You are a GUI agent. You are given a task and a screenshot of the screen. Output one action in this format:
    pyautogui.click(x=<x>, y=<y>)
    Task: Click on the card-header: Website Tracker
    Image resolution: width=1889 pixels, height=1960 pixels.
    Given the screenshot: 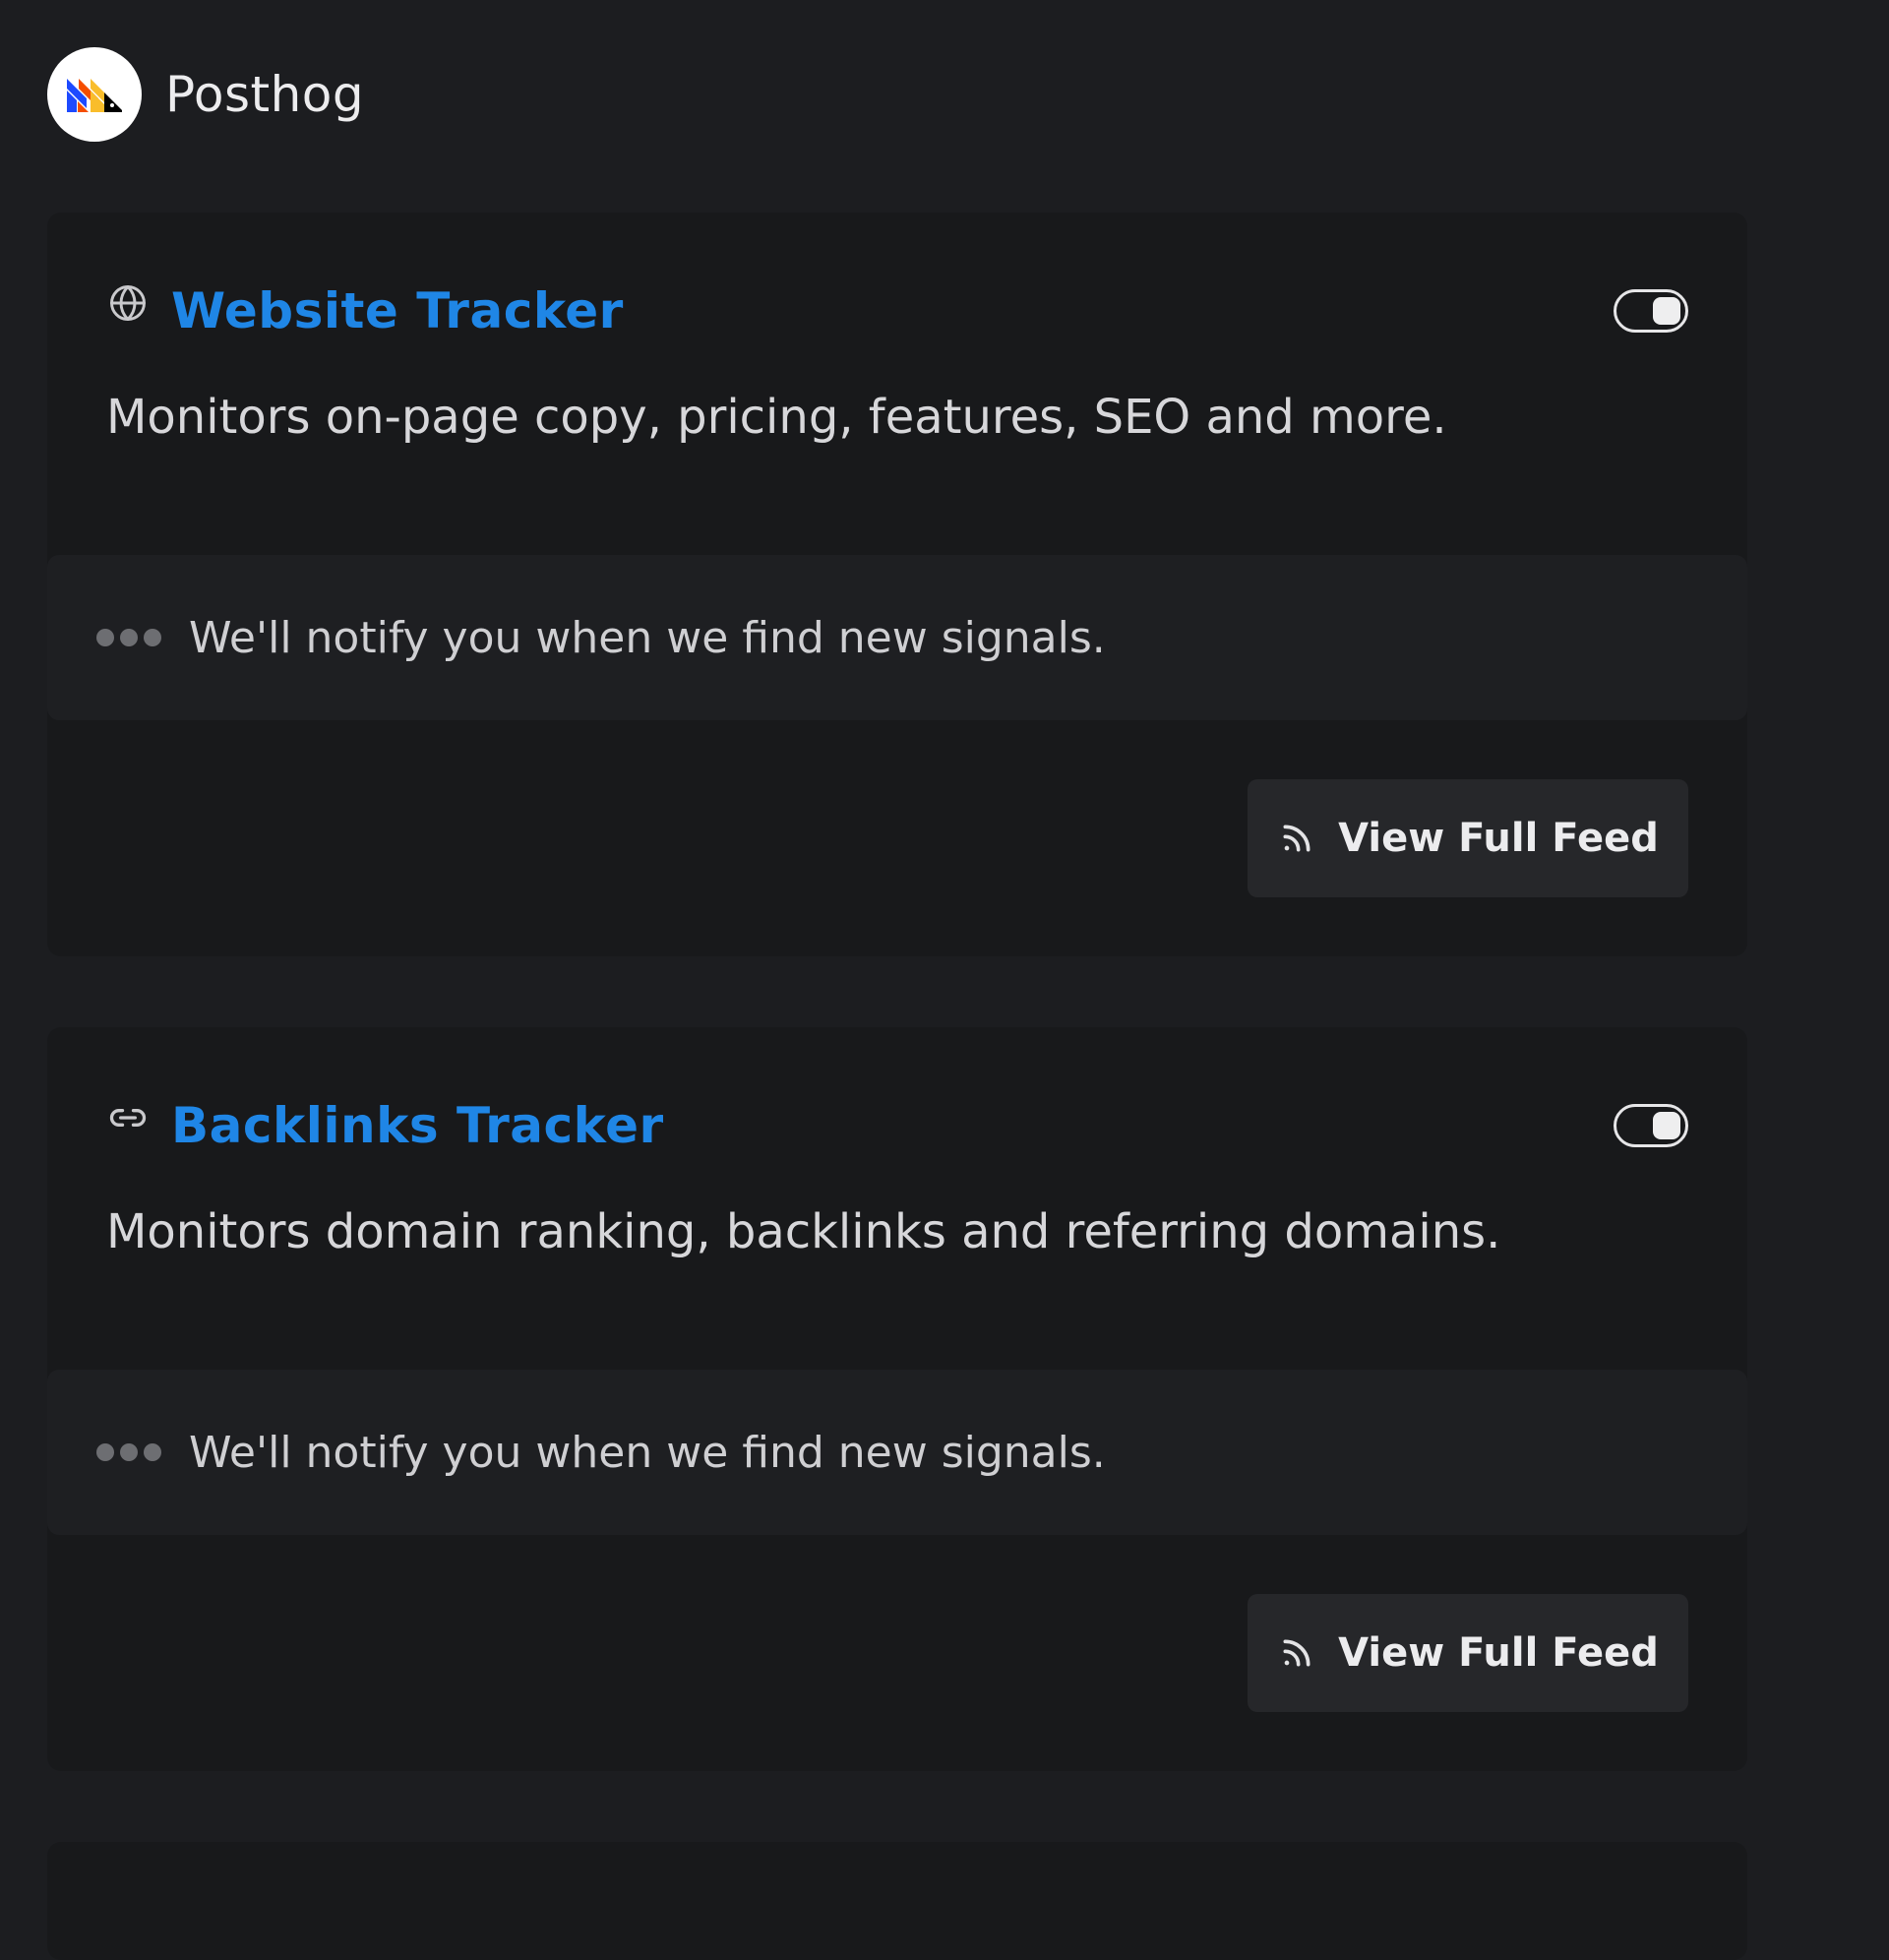 What is the action you would take?
    pyautogui.click(x=897, y=311)
    